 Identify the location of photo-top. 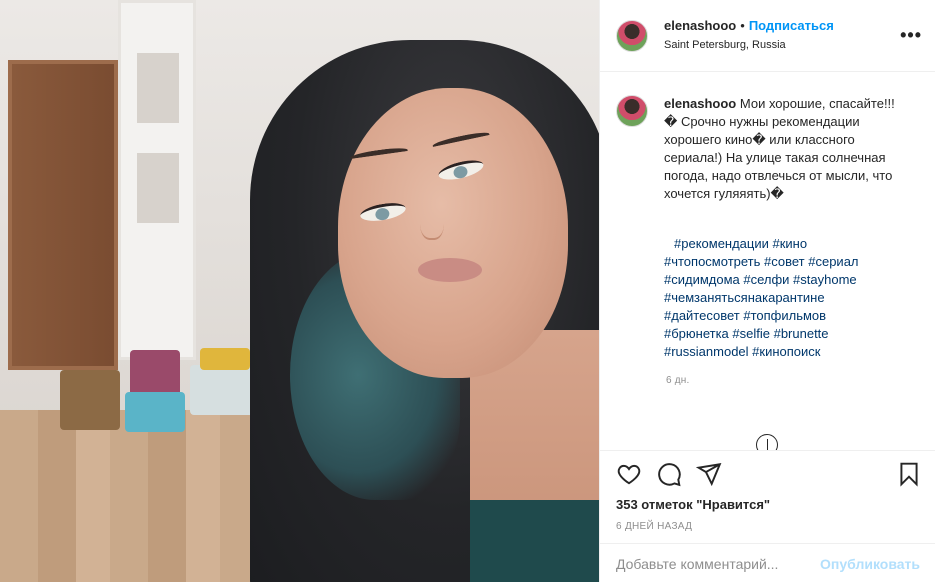
(534, 541).